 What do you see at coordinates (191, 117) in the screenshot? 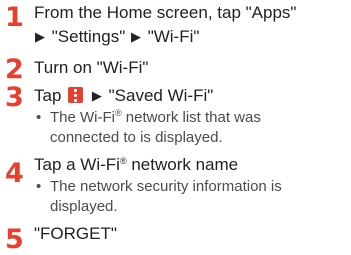
I see `note-text-b: network list that was` at bounding box center [191, 117].